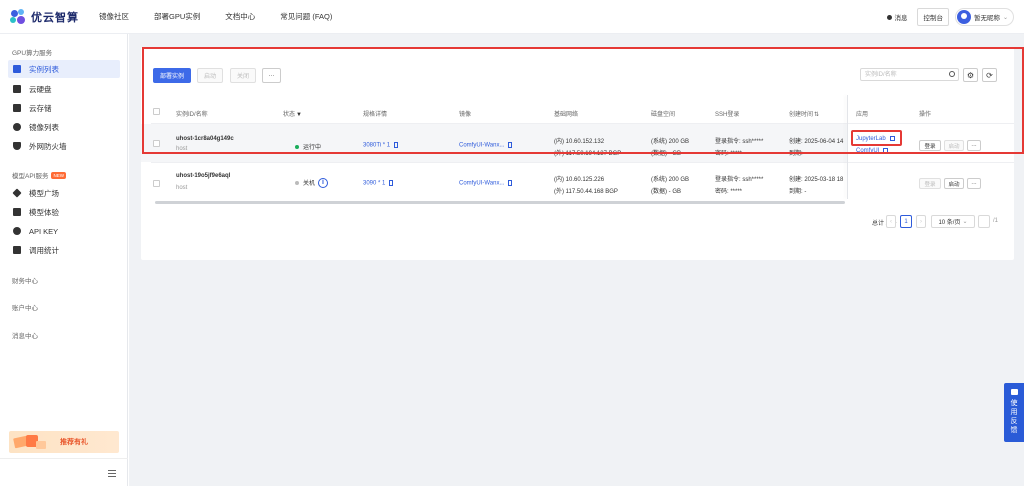 This screenshot has width=1024, height=486. I want to click on sidebar-item-firewall: 外网防火墙, so click(64, 146).